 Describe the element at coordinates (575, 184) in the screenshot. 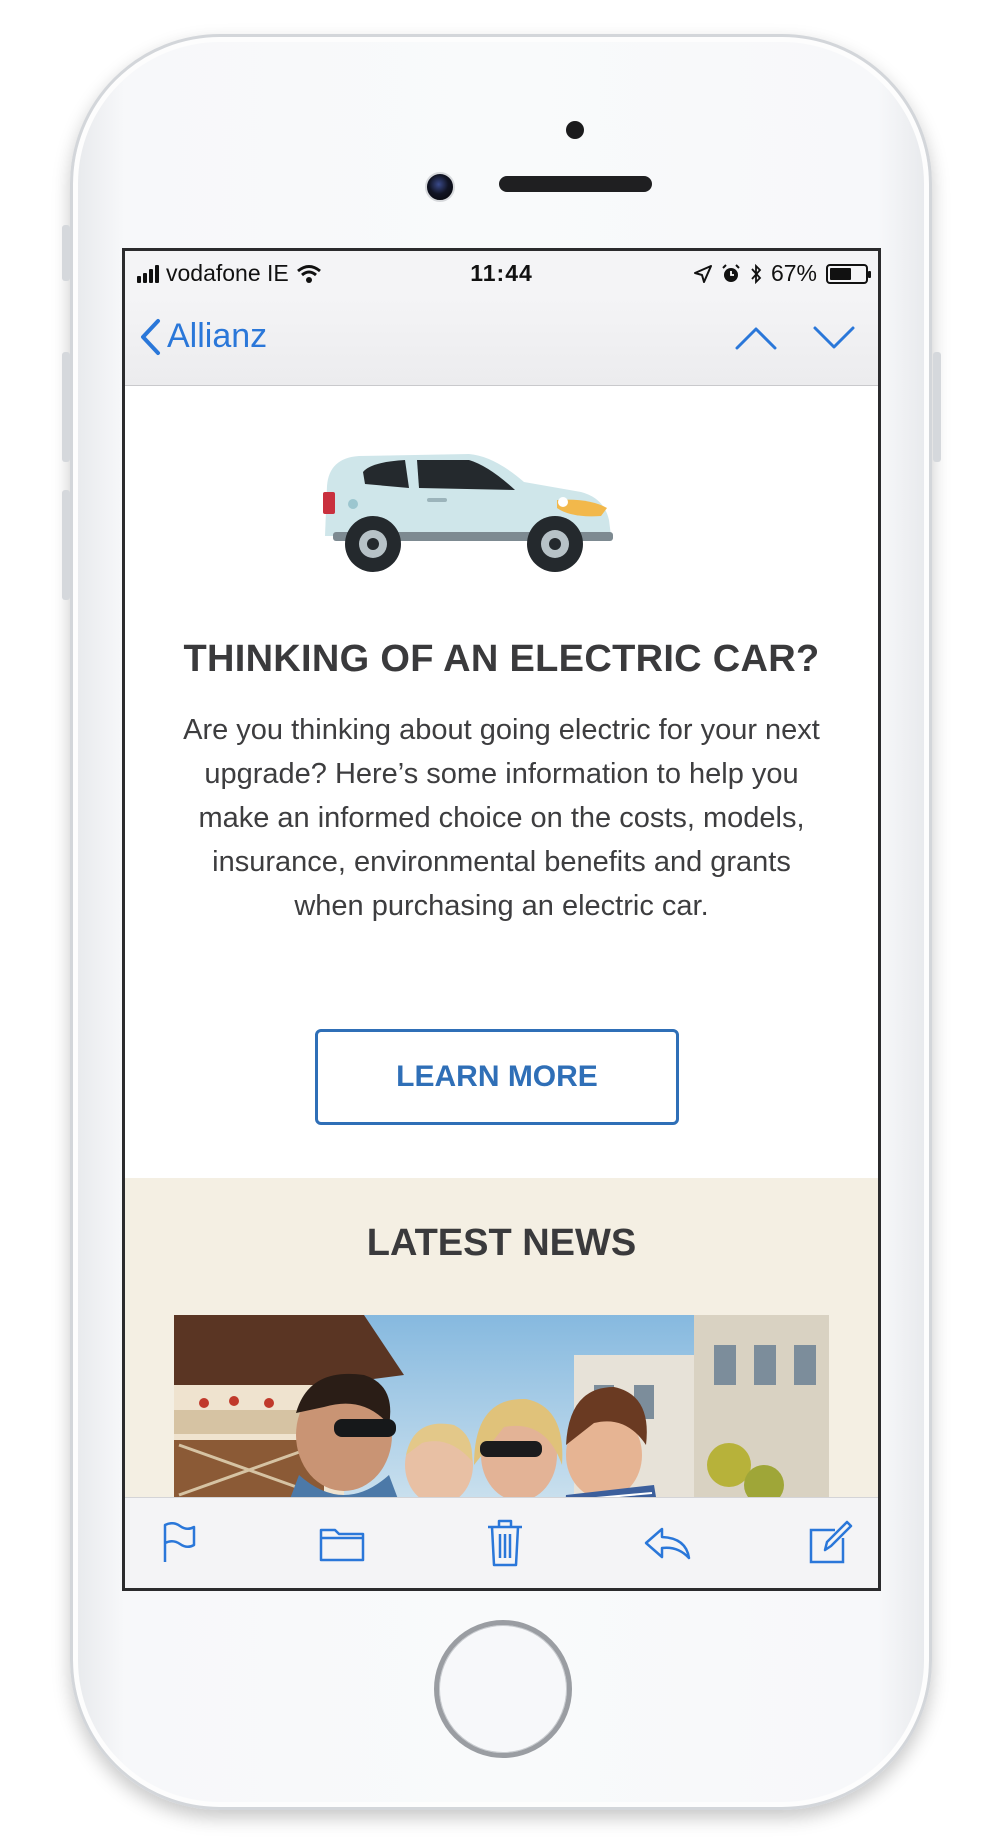

I see `earpiece-speaker` at that location.